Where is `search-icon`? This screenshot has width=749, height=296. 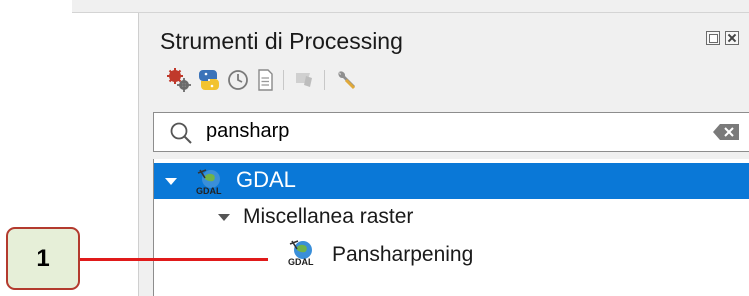 search-icon is located at coordinates (181, 133).